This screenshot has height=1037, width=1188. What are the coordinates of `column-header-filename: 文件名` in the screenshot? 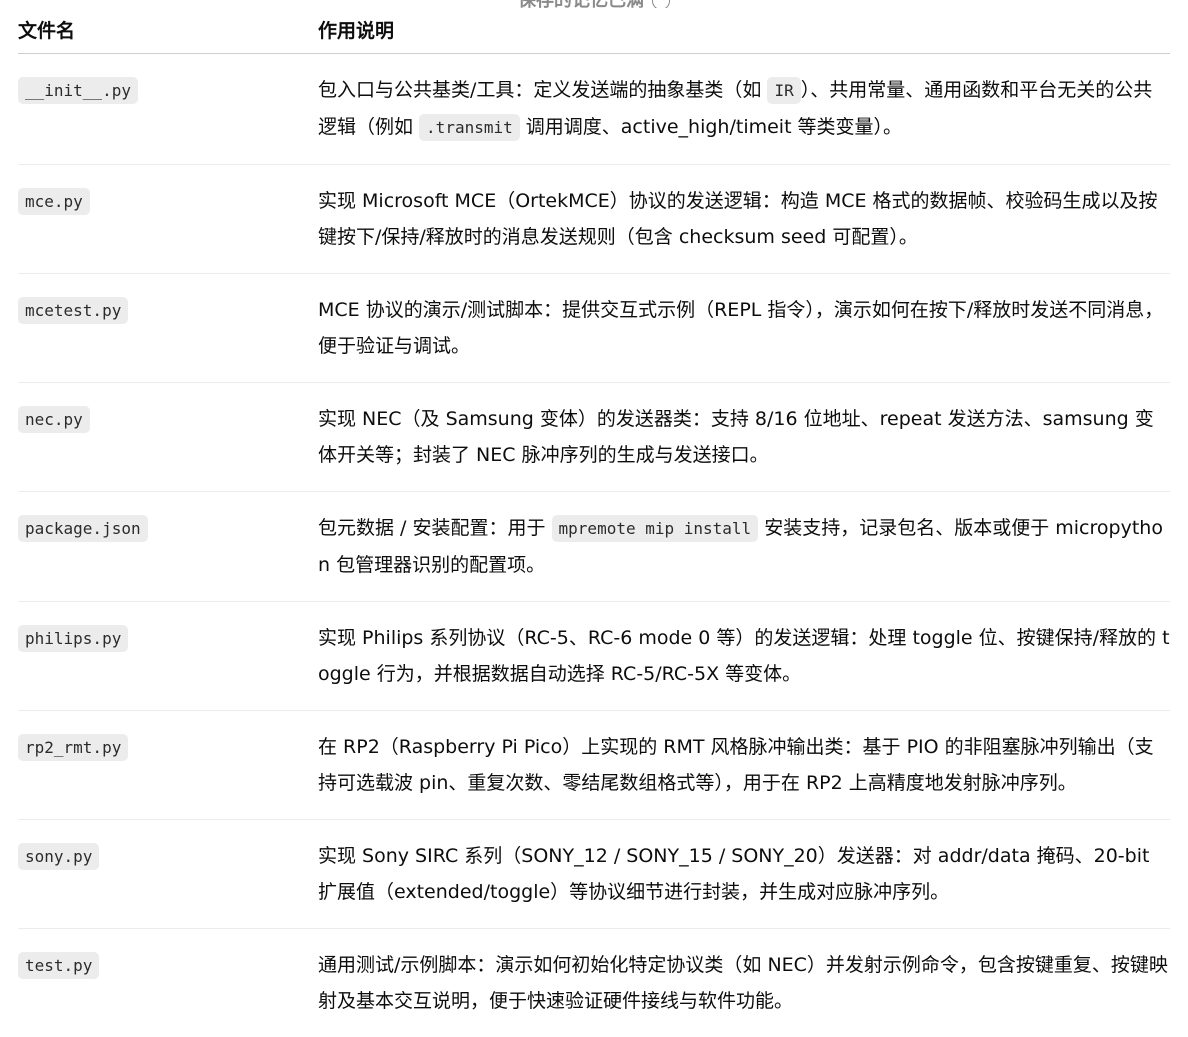 It's located at (168, 27).